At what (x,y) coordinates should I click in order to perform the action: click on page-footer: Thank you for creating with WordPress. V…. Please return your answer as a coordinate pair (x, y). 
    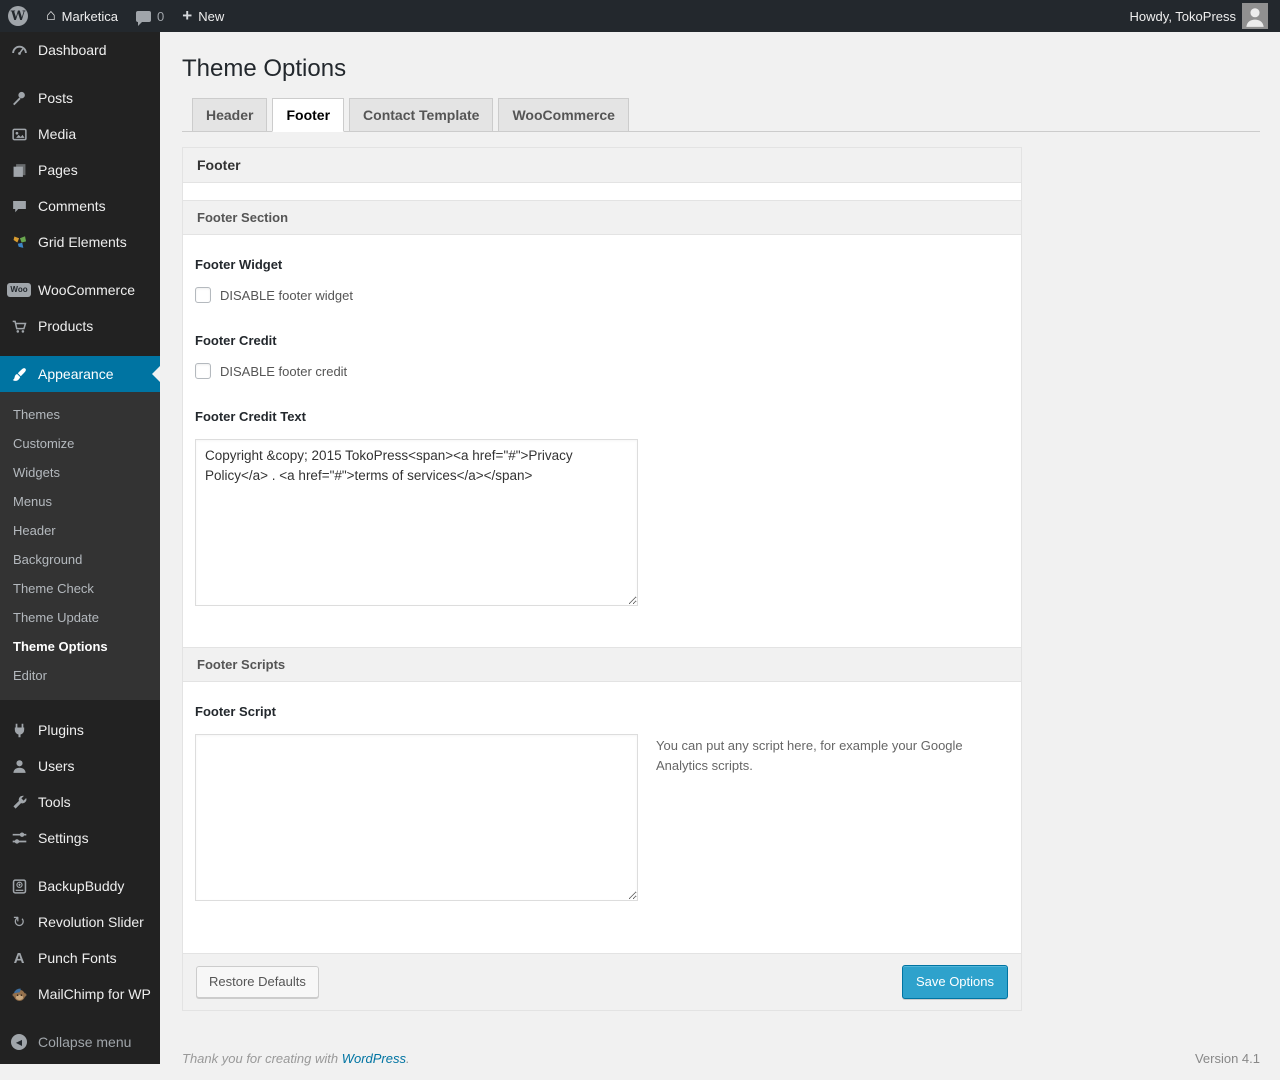
    Looking at the image, I should click on (721, 1065).